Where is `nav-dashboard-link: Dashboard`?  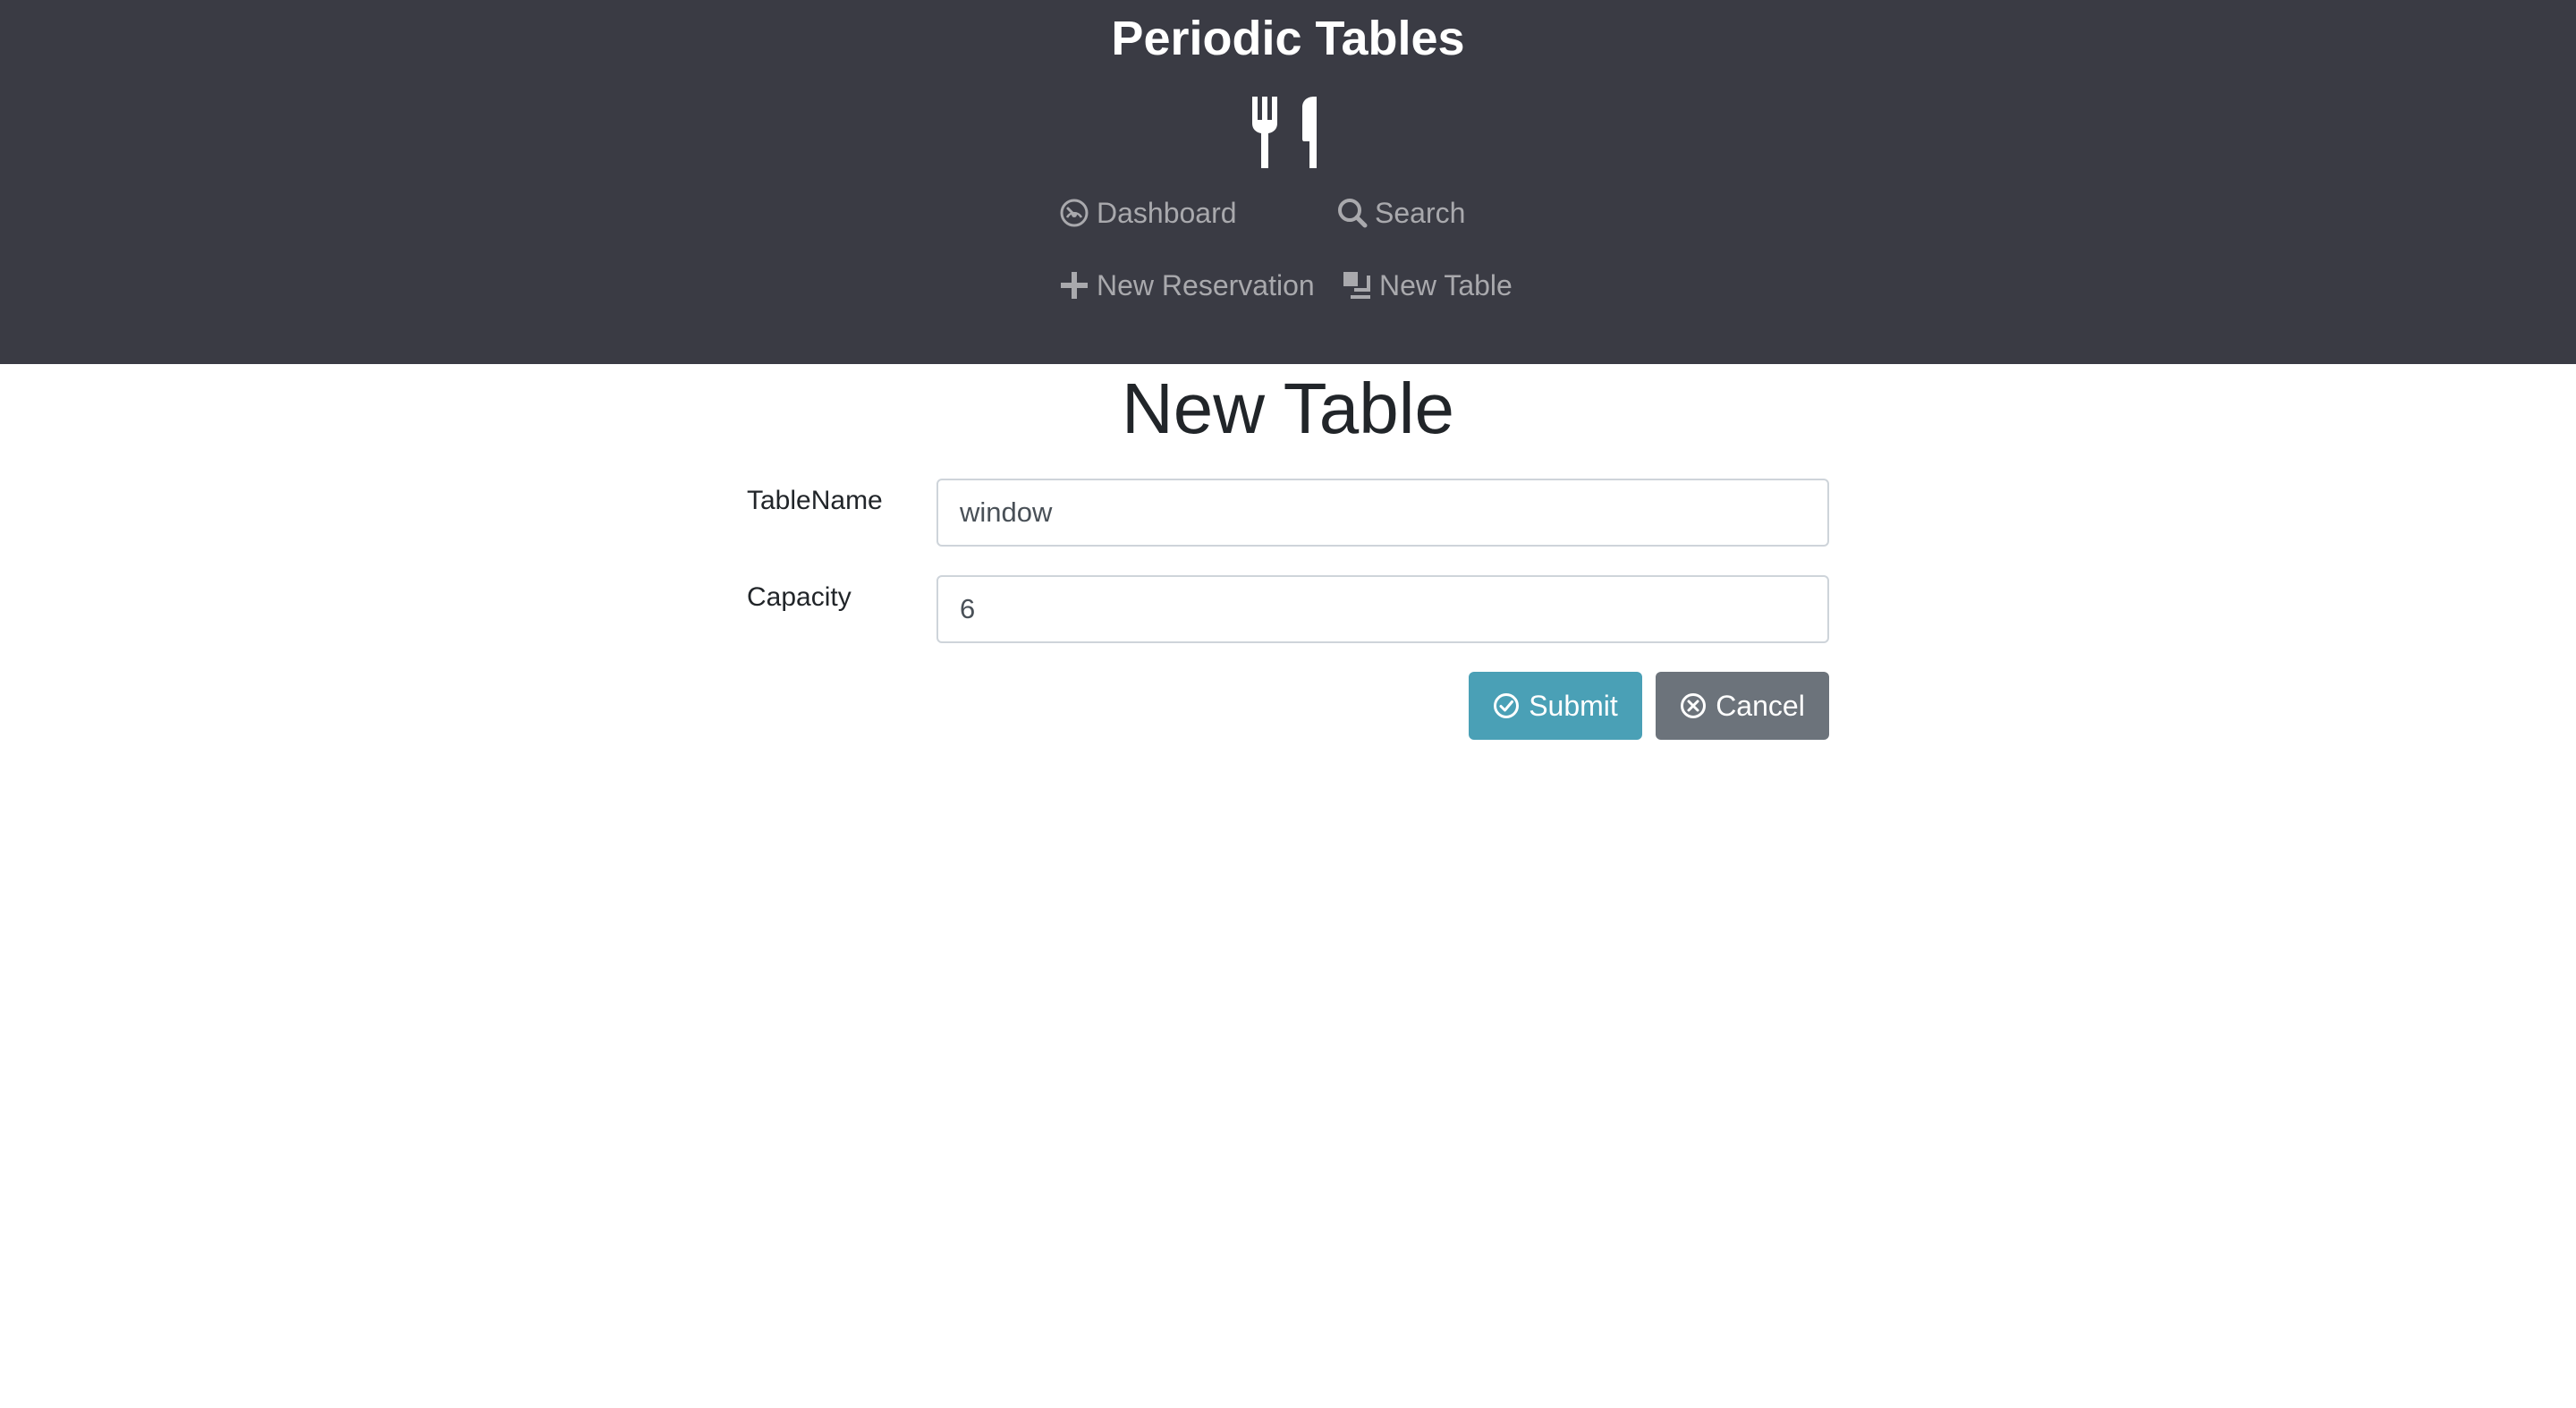
nav-dashboard-link: Dashboard is located at coordinates (1148, 213).